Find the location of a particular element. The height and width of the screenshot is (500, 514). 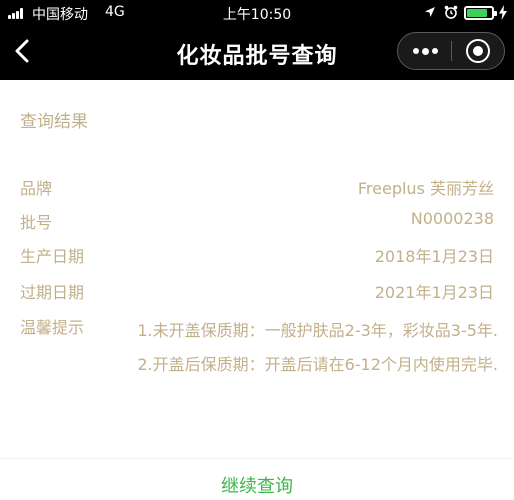

mini-program-capsule is located at coordinates (451, 51).